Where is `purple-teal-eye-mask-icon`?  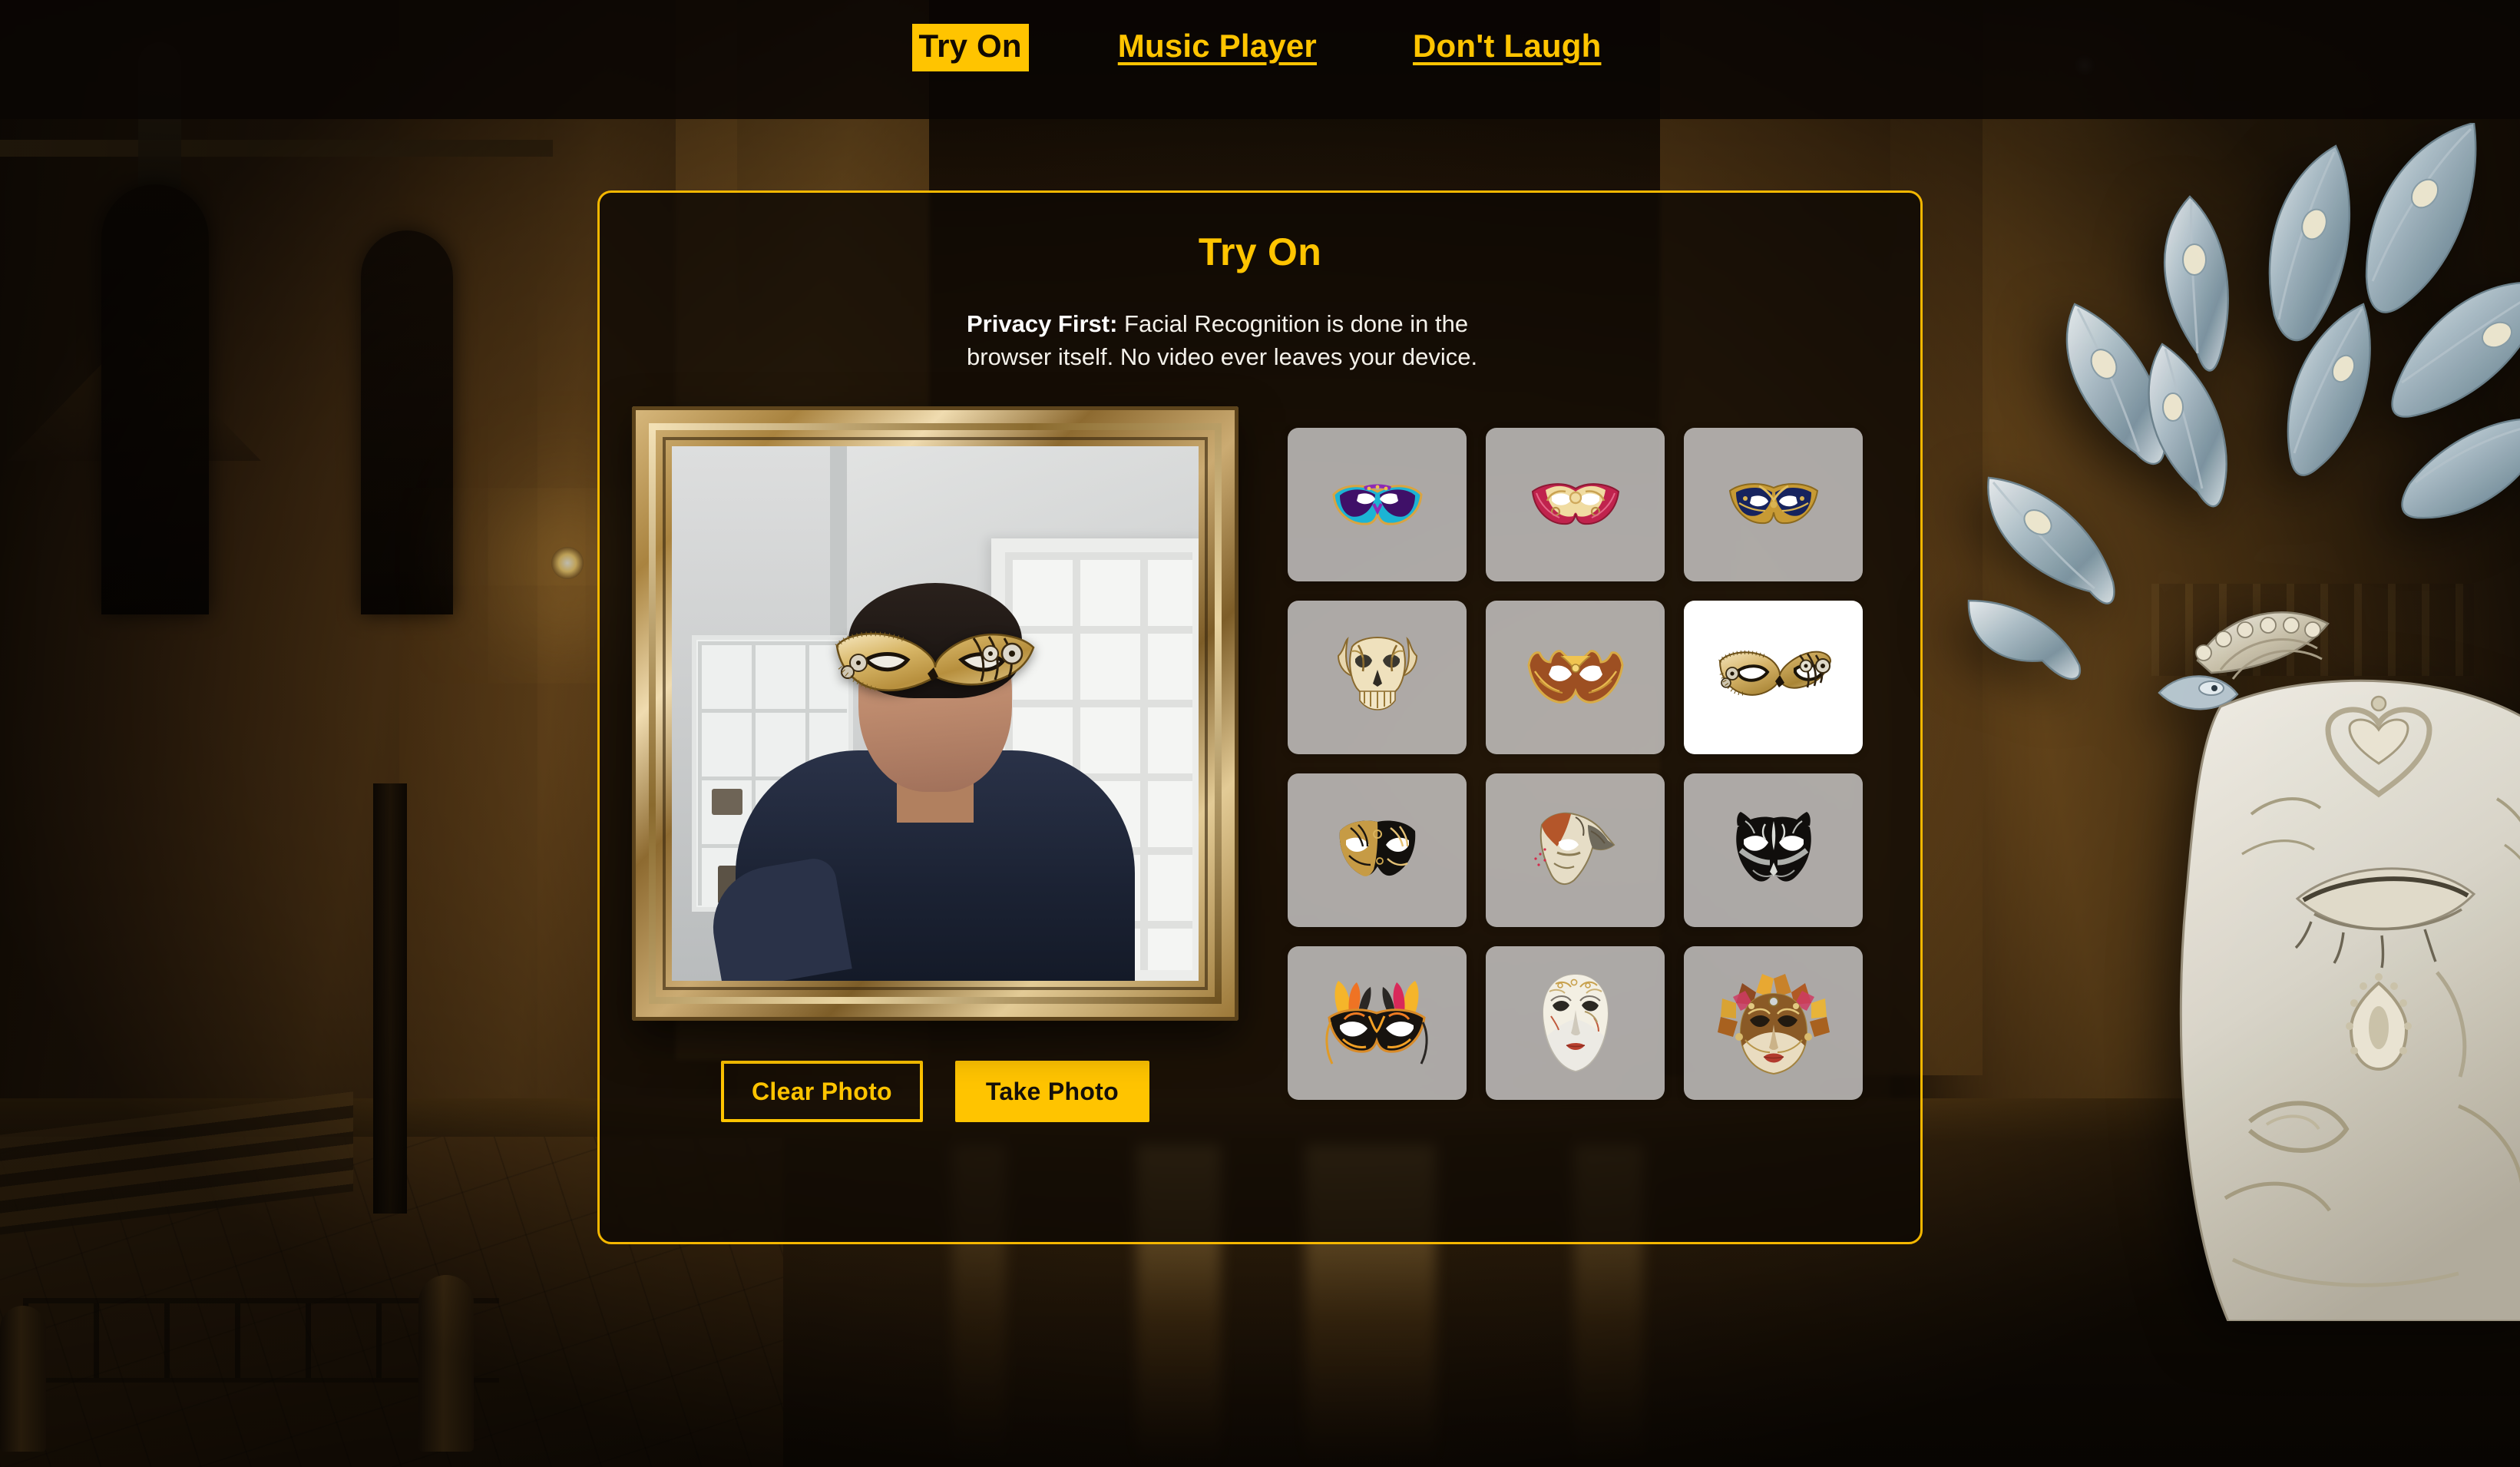
purple-teal-eye-mask-icon is located at coordinates (1377, 505).